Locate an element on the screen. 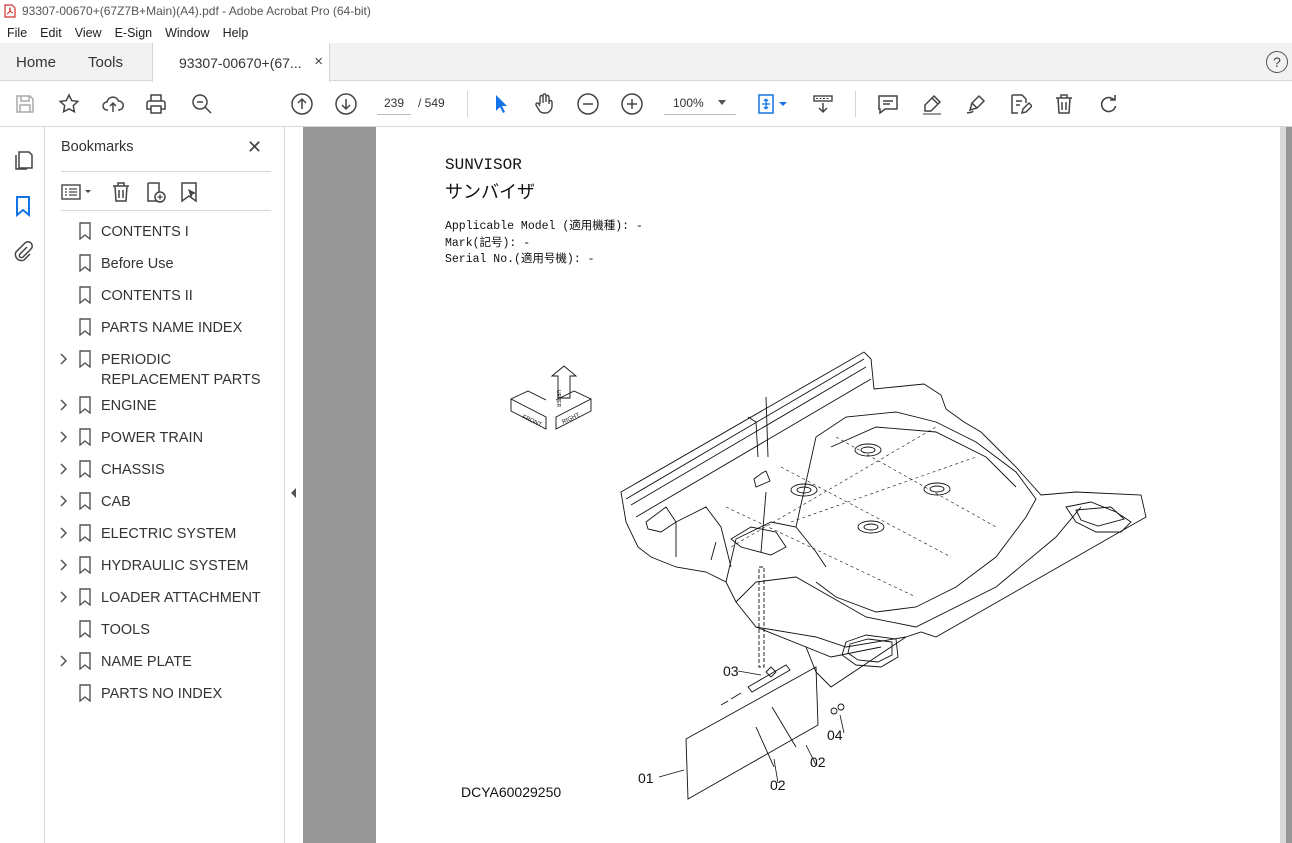 The image size is (1292, 843). bookmark-options-icon is located at coordinates (79, 192).